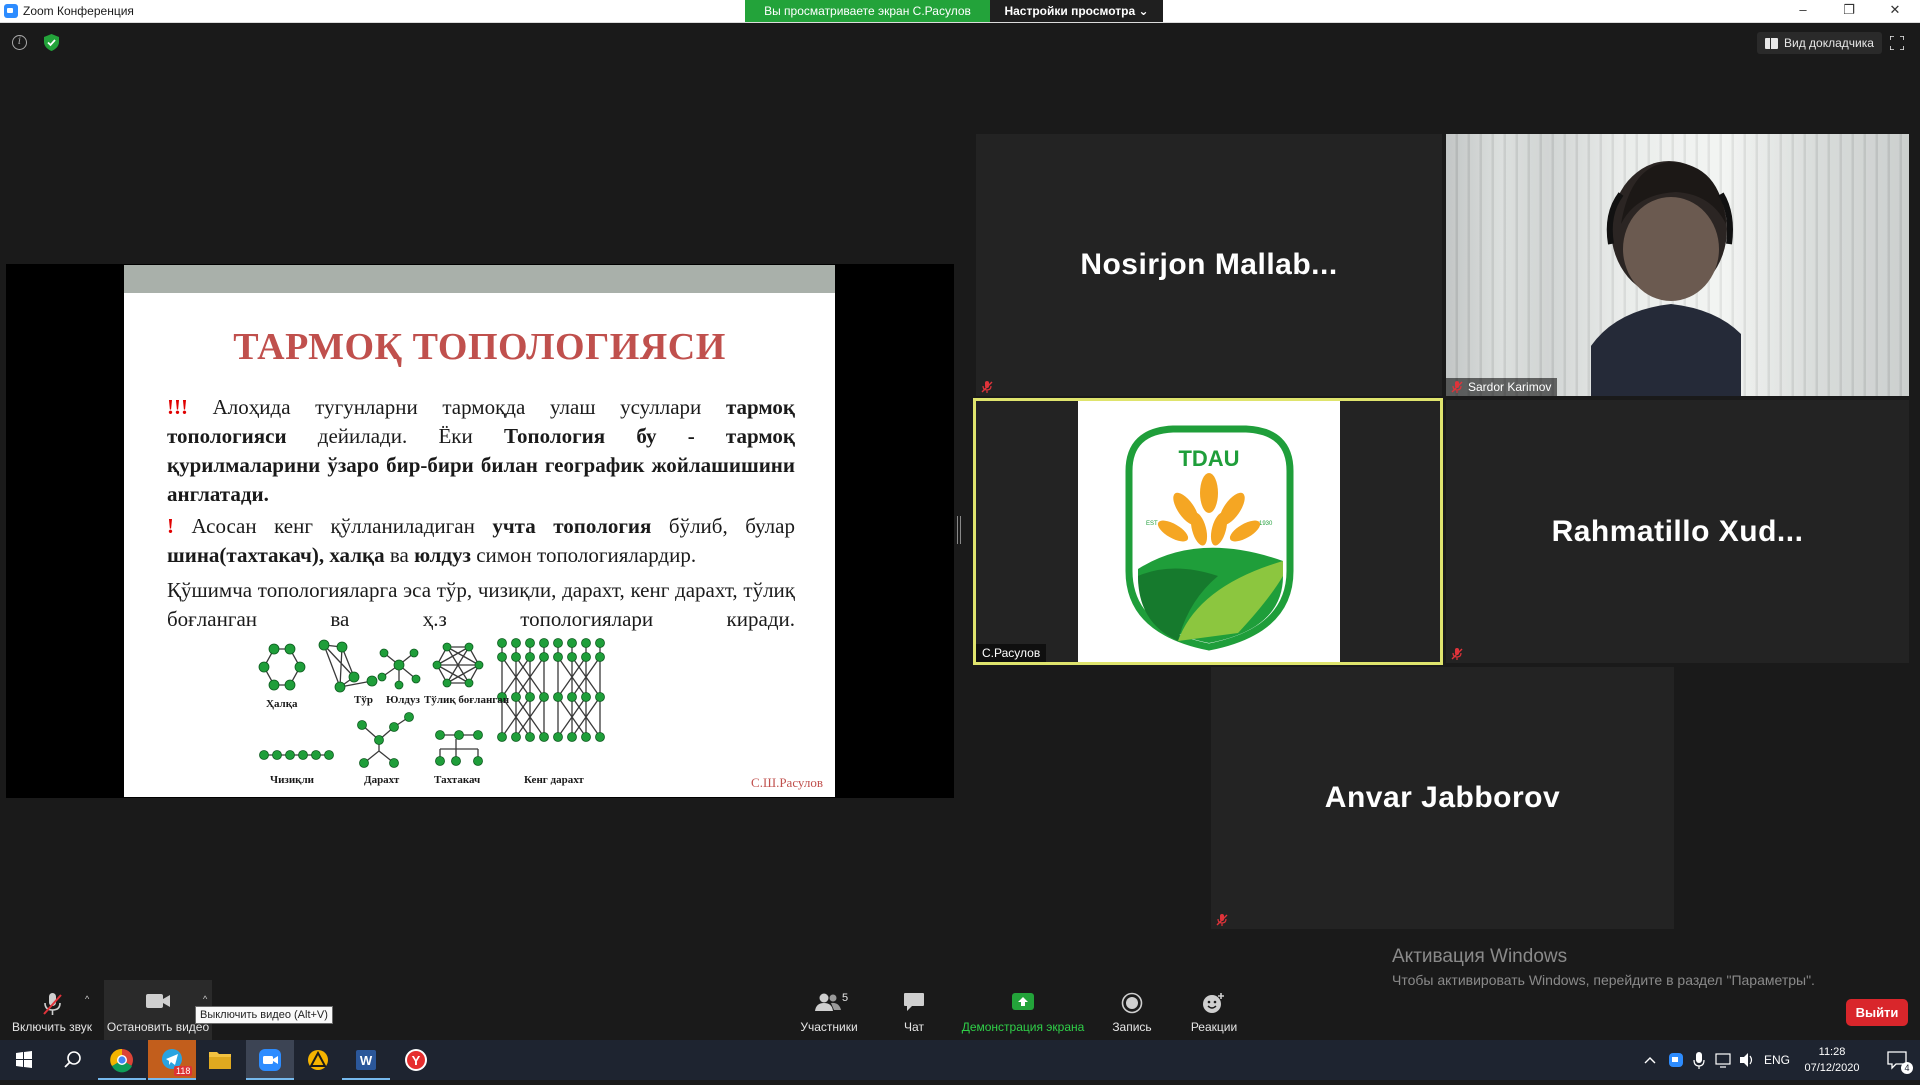 This screenshot has height=1085, width=1920. What do you see at coordinates (959, 530) in the screenshot?
I see `panel-splitter-handle` at bounding box center [959, 530].